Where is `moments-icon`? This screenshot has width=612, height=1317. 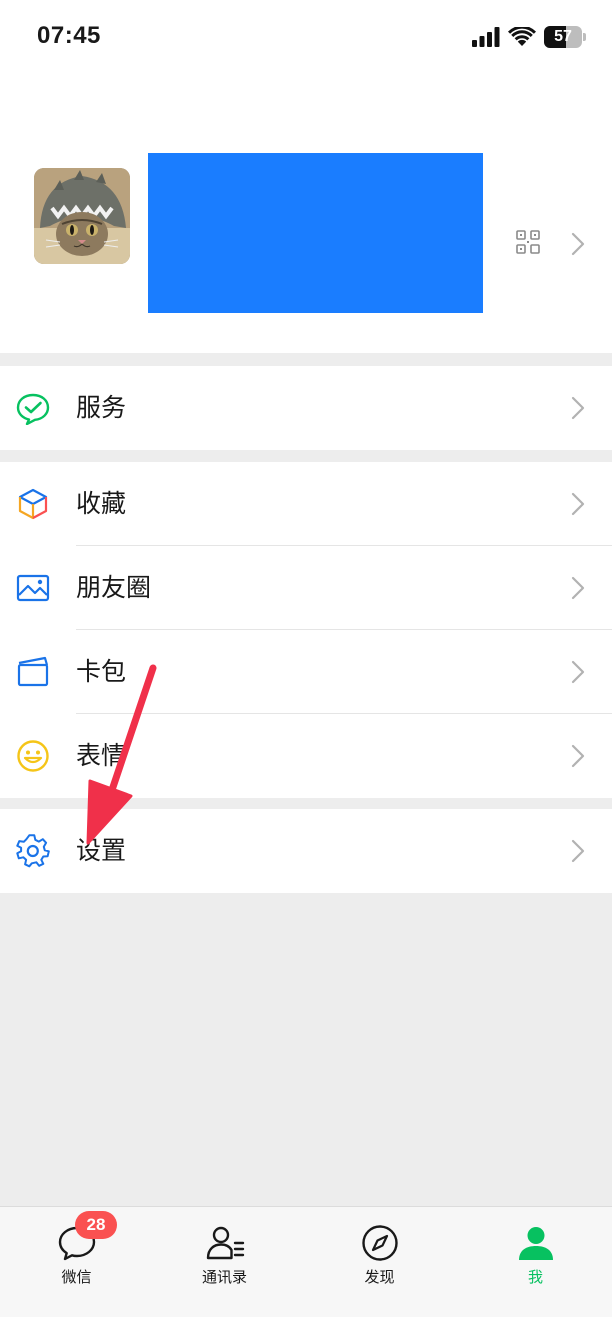 moments-icon is located at coordinates (33, 588).